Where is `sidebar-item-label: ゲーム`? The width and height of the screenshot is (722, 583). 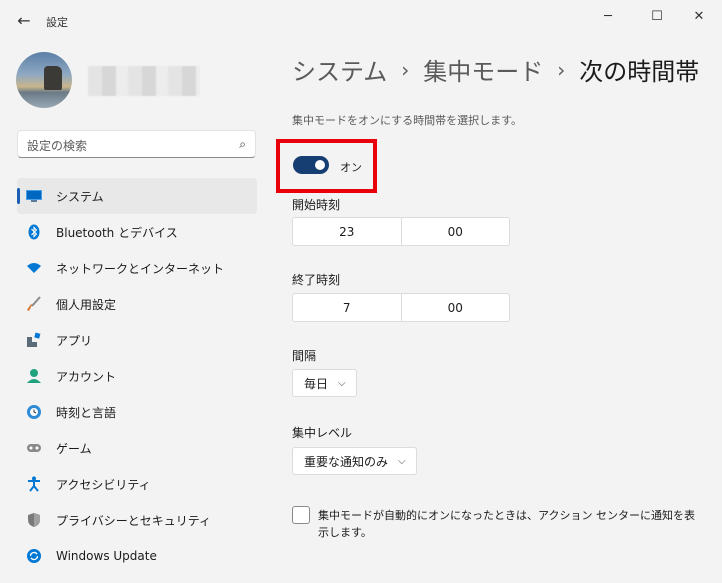
sidebar-item-label: ゲーム is located at coordinates (74, 448).